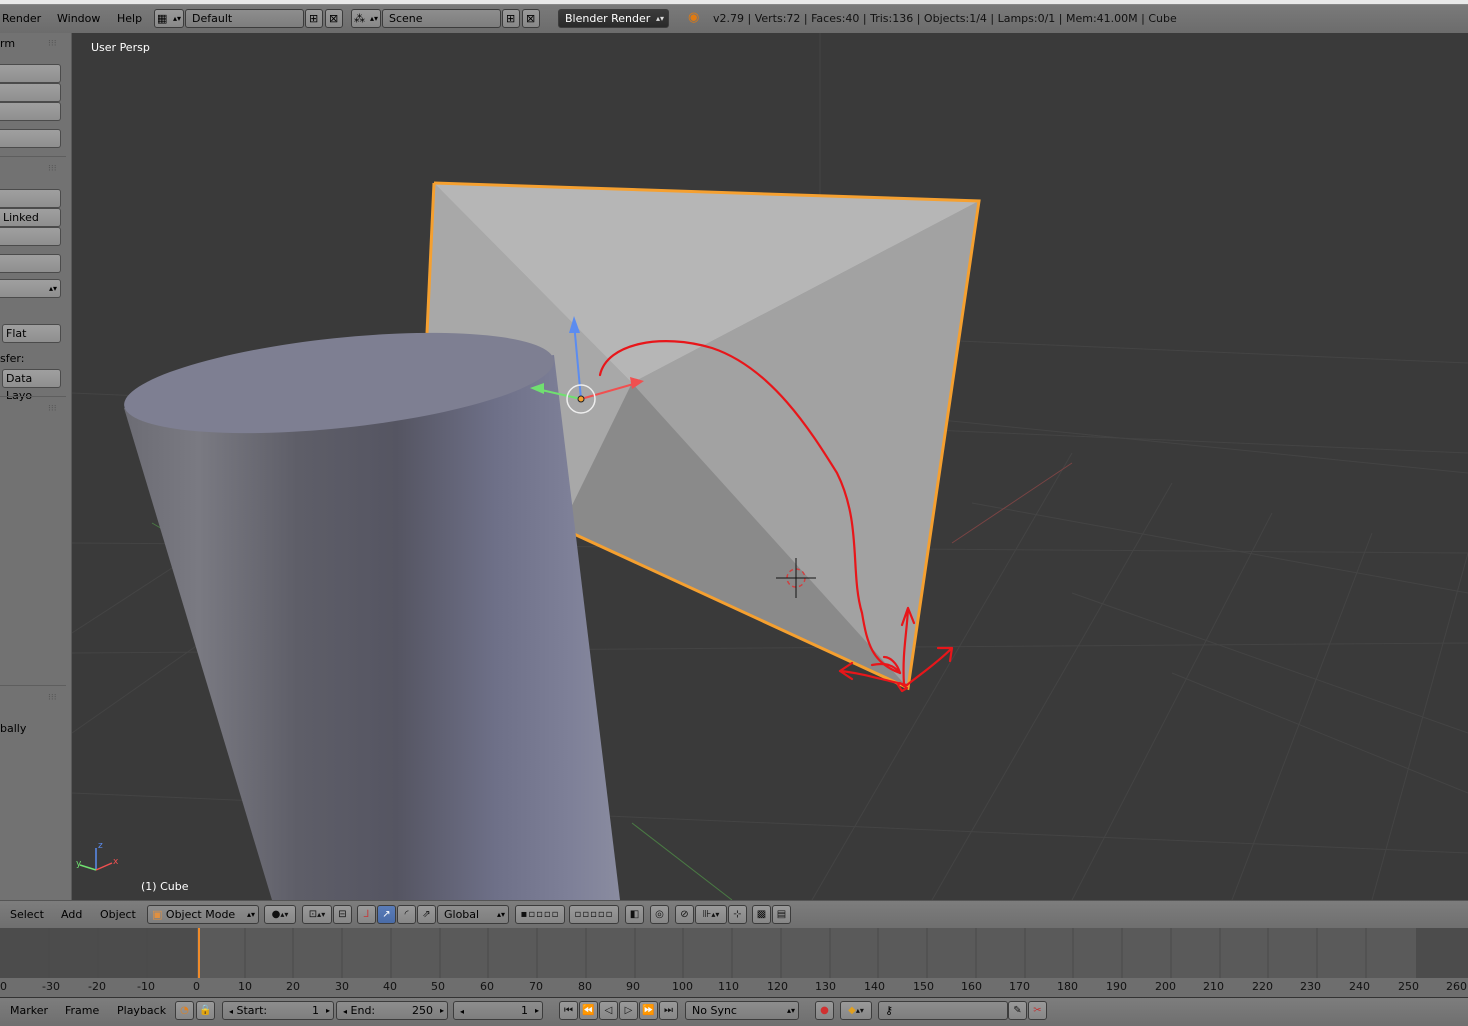  I want to click on key-insert-icon: ✎, so click(1017, 1010).